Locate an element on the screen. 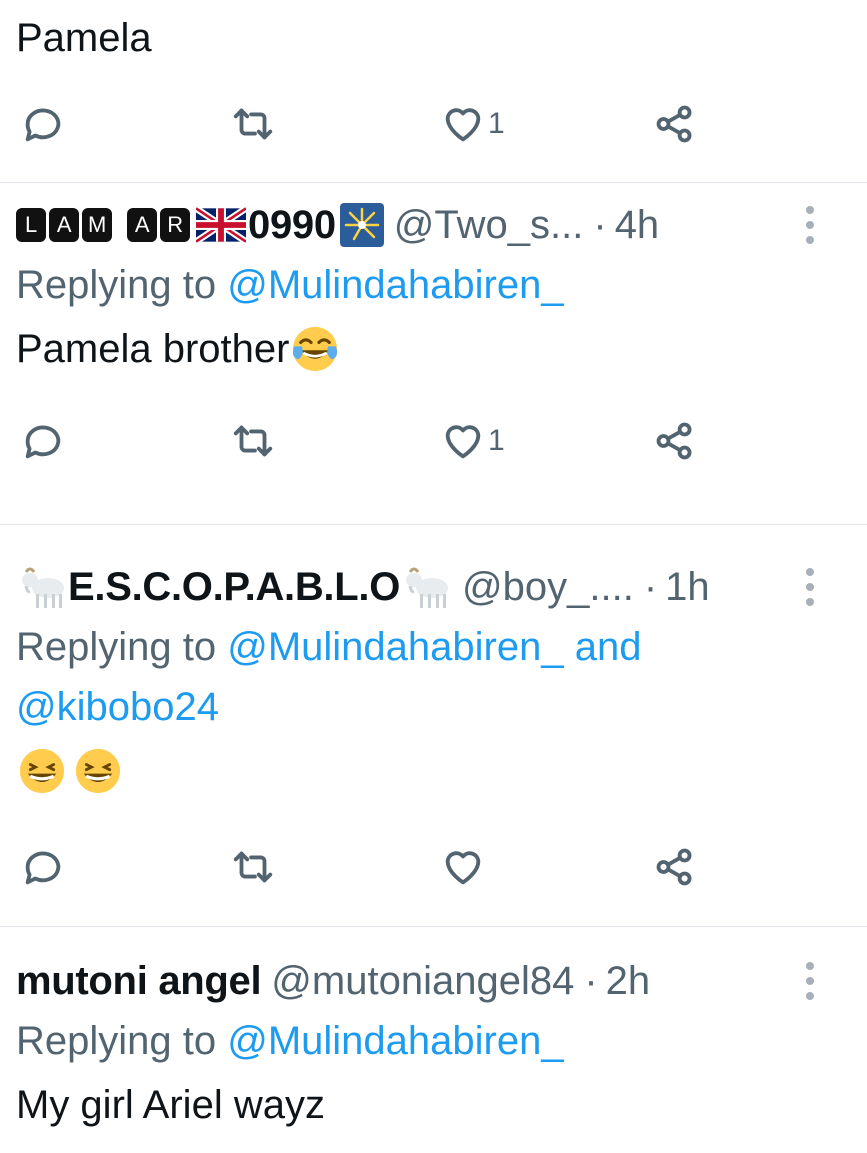 Image resolution: width=867 pixels, height=1153 pixels. tweet-text: Pamela brother is located at coordinates (433, 349).